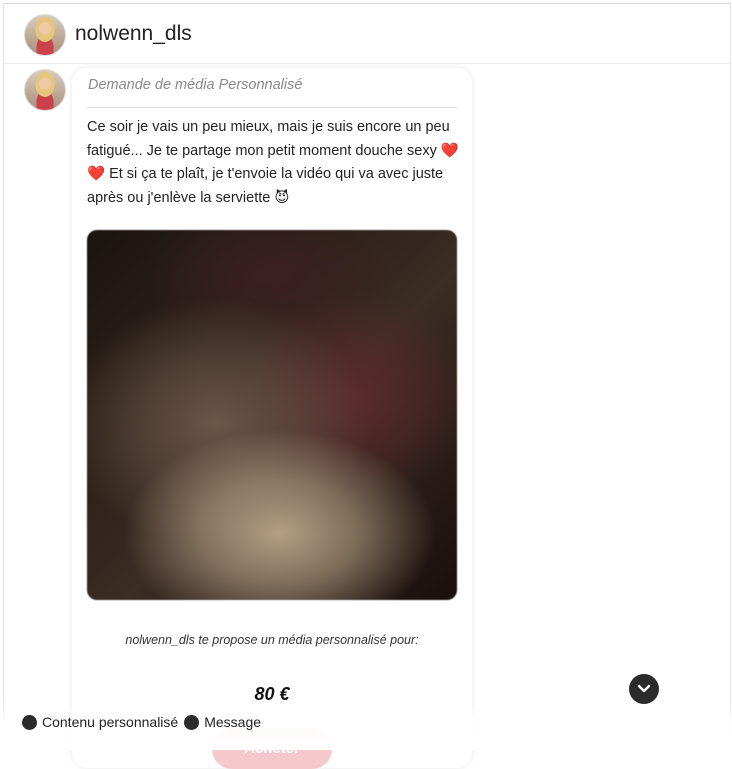 The image size is (732, 769). I want to click on chevron-down-icon, so click(644, 688).